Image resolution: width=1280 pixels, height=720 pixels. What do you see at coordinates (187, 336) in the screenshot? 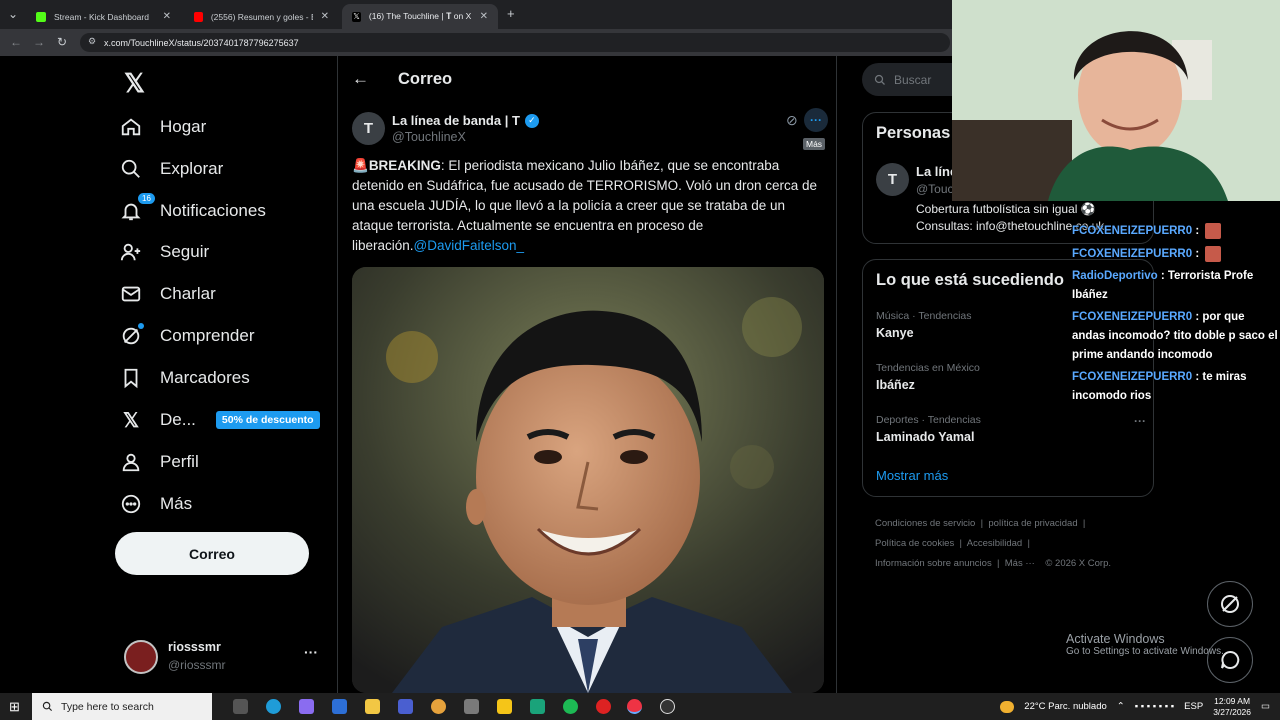
I see `nav-item-grok: Comprender` at bounding box center [187, 336].